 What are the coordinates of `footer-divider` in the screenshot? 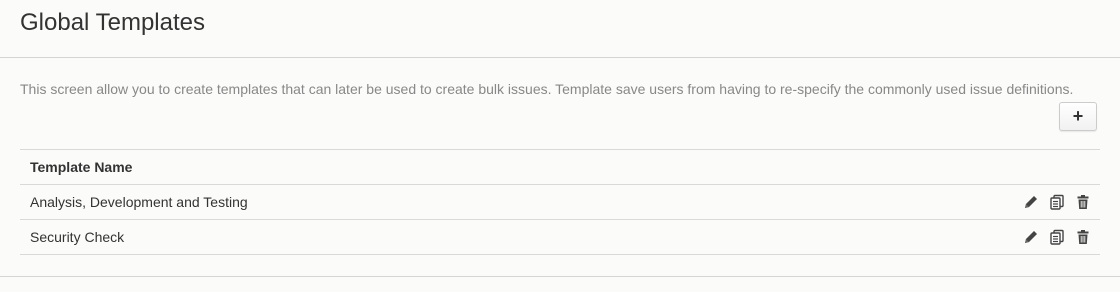 It's located at (560, 276).